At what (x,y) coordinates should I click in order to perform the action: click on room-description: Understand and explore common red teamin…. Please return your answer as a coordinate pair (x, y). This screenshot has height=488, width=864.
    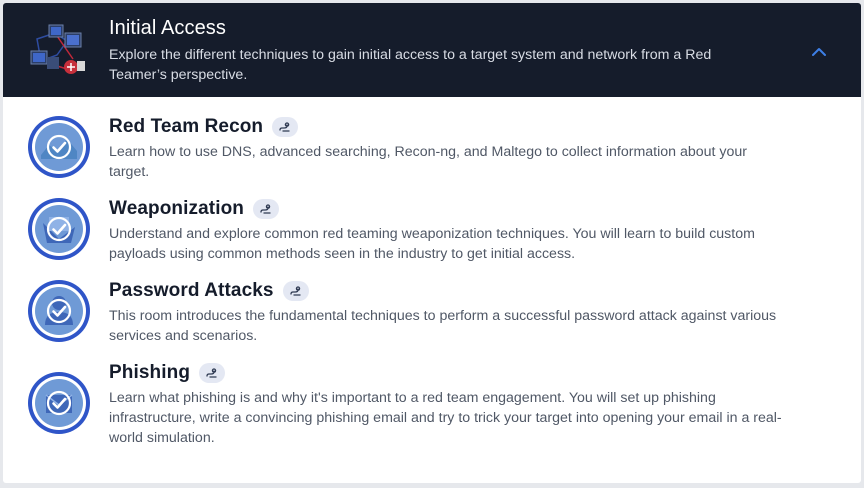
    Looking at the image, I should click on (432, 244).